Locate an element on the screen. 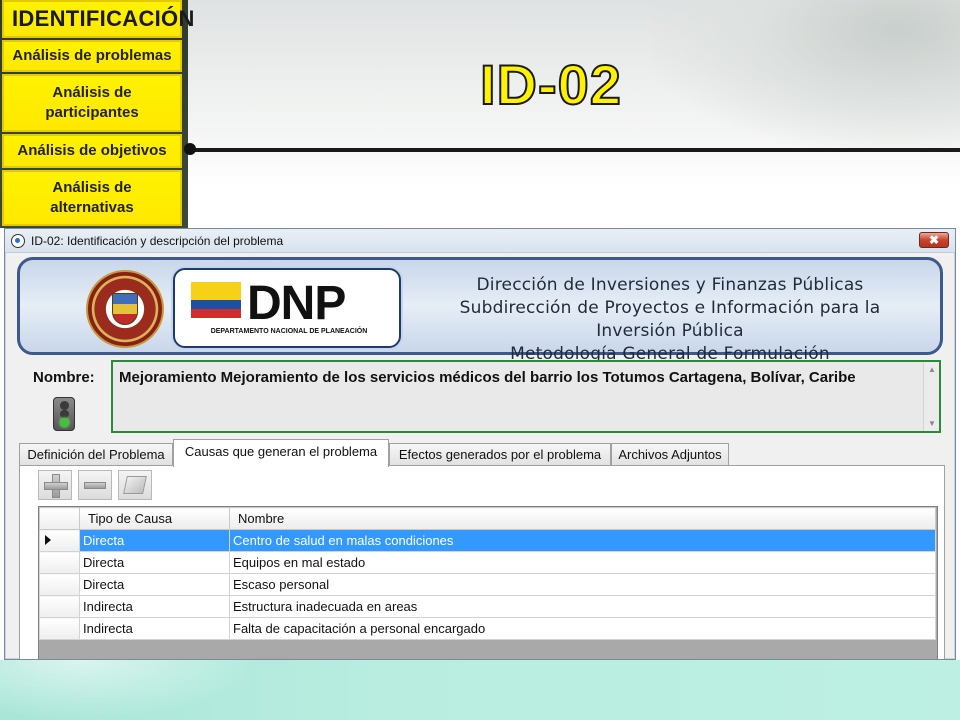 This screenshot has height=720, width=960. cell-nombre: Centro de salud en malas condiciones is located at coordinates (582, 540).